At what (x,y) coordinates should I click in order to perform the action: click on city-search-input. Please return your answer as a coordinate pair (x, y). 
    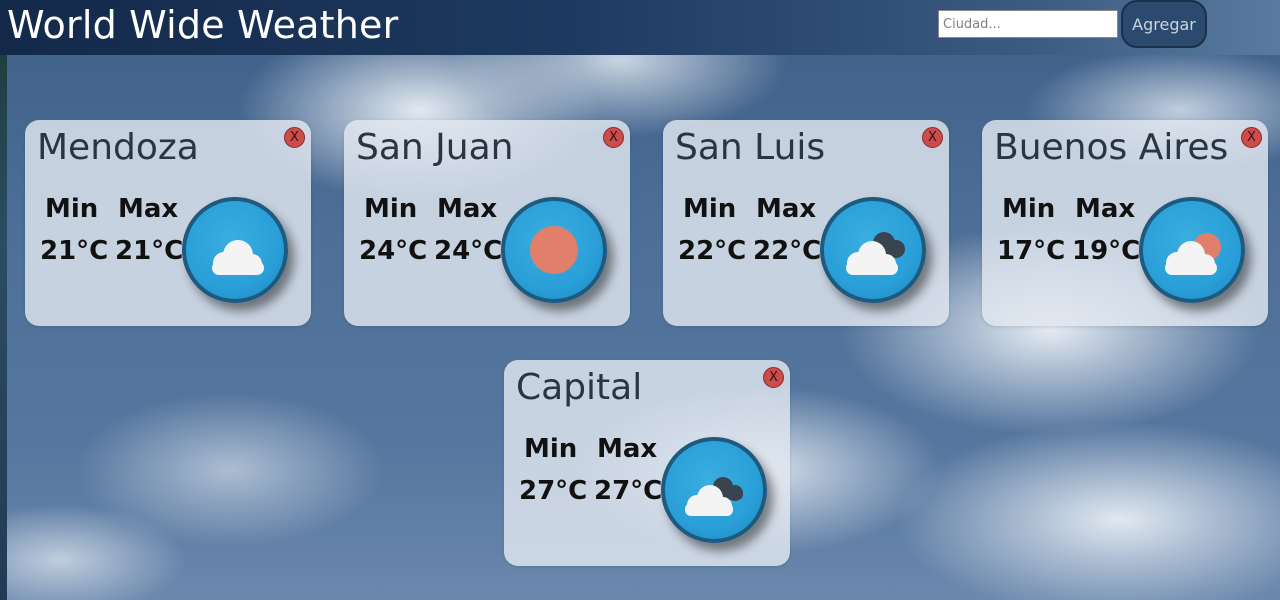
    Looking at the image, I should click on (1028, 24).